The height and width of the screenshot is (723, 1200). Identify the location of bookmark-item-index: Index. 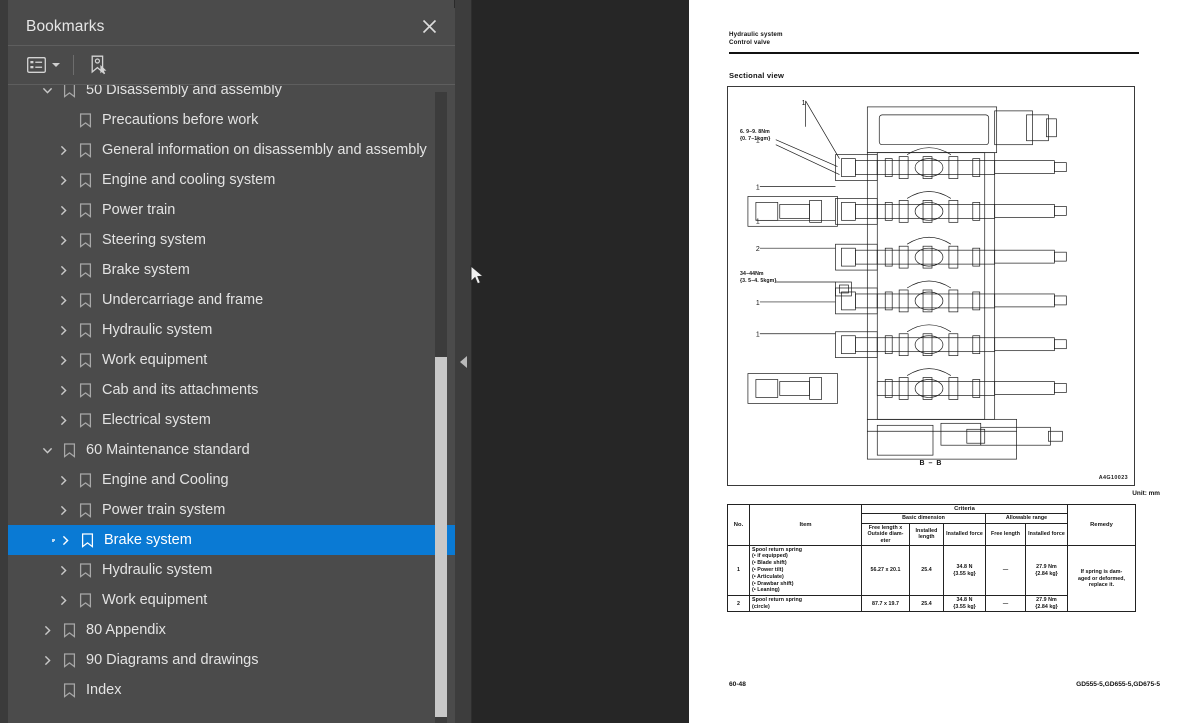
(231, 690).